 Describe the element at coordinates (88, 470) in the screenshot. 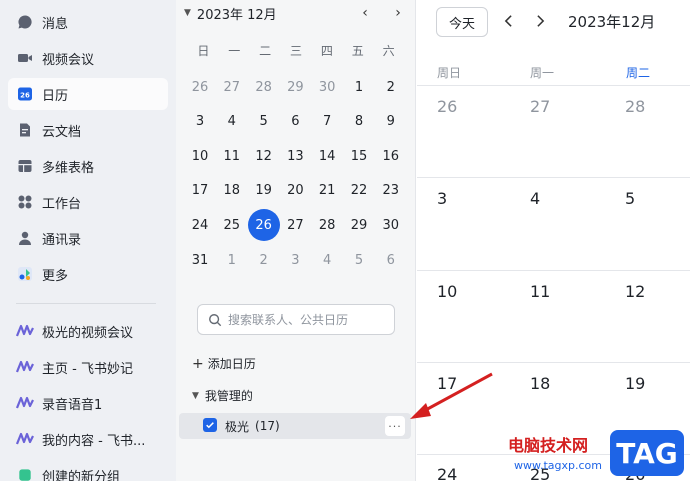

I see `recent-item: 创建的新分组` at that location.